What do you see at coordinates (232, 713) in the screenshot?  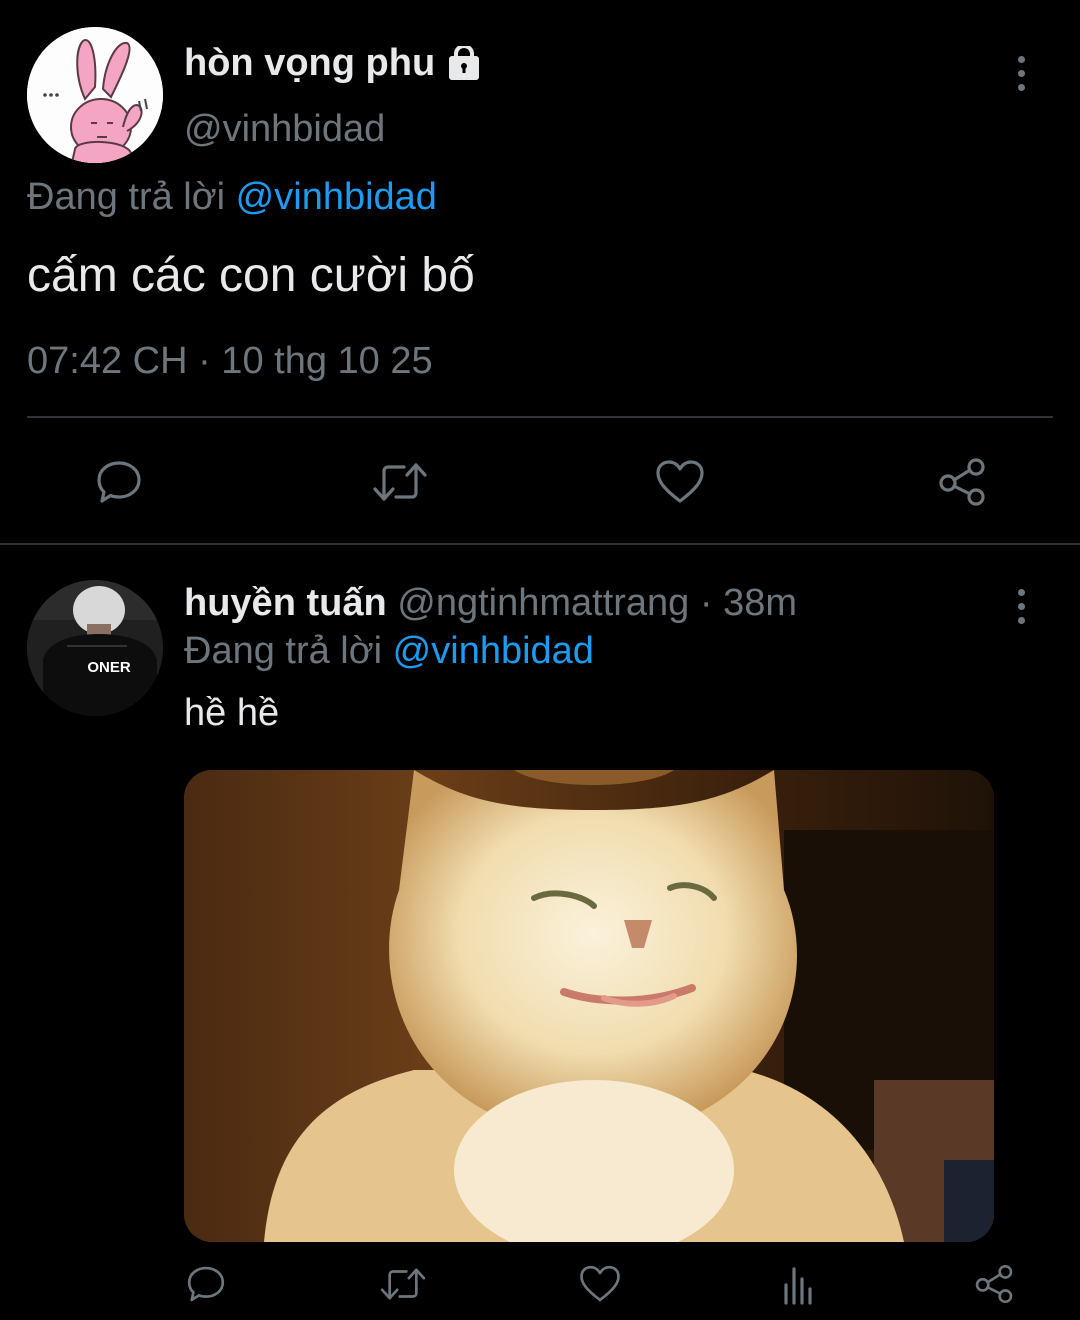 I see `tweet-text: hề hề` at bounding box center [232, 713].